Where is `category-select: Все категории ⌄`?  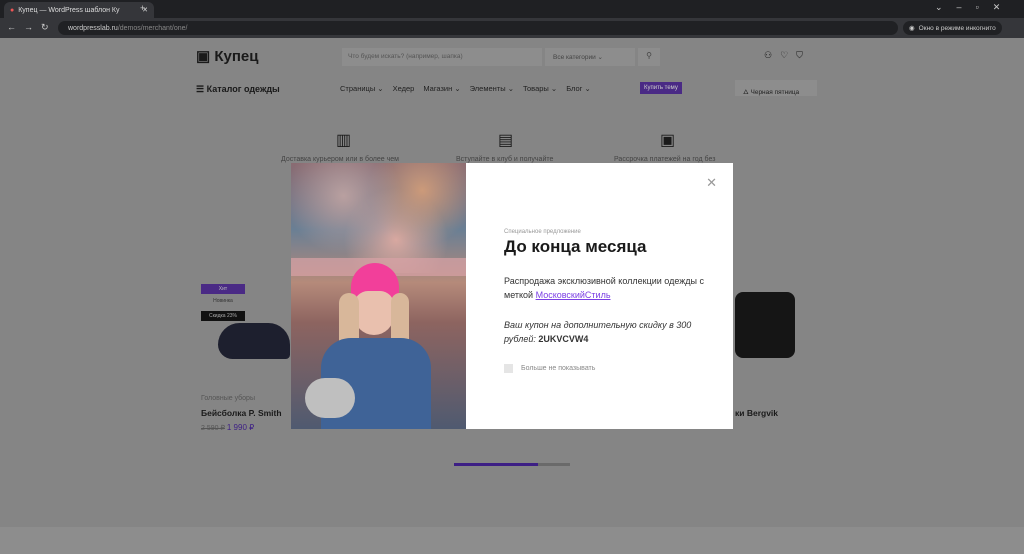 category-select: Все категории ⌄ is located at coordinates (590, 57).